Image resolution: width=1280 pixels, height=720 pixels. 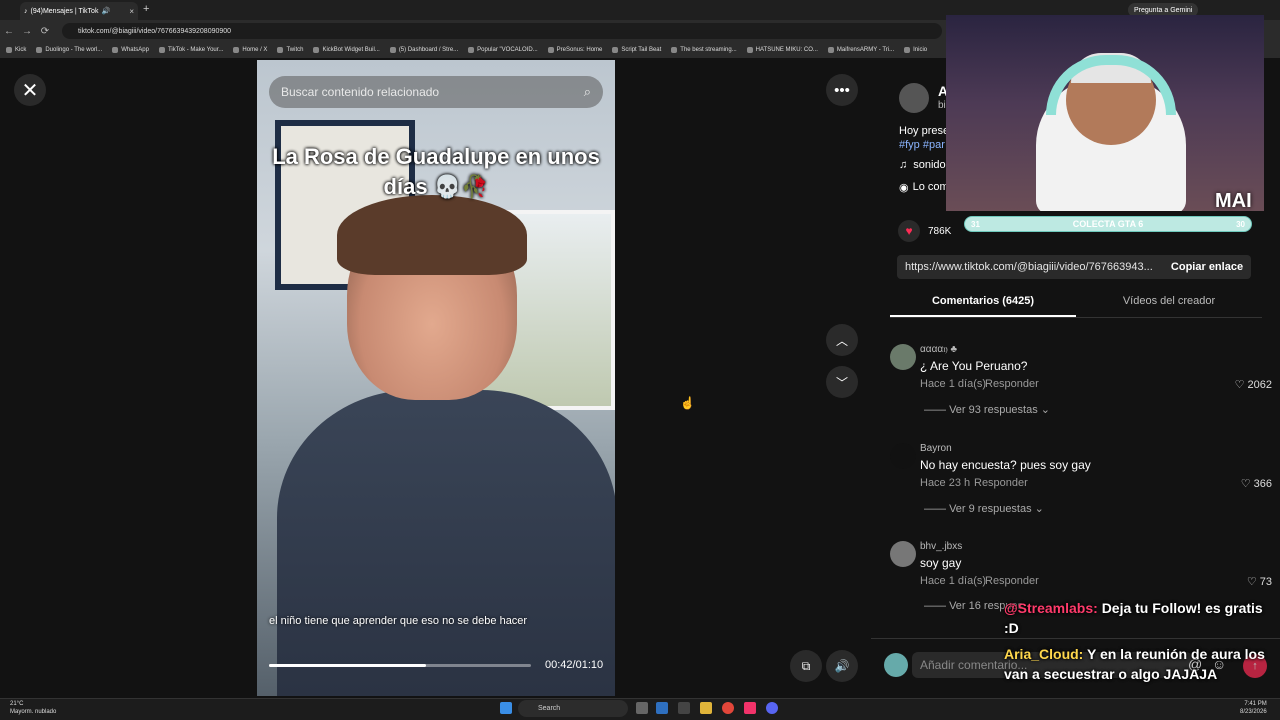 What do you see at coordinates (941, 546) in the screenshot?
I see `comment-username: bhv_.jbxs` at bounding box center [941, 546].